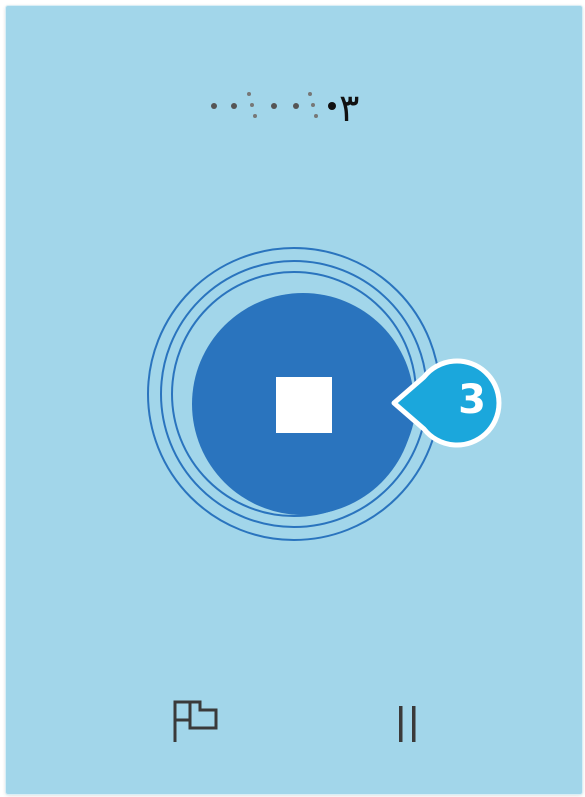 The width and height of the screenshot is (585, 797). I want to click on stop-icon, so click(304, 405).